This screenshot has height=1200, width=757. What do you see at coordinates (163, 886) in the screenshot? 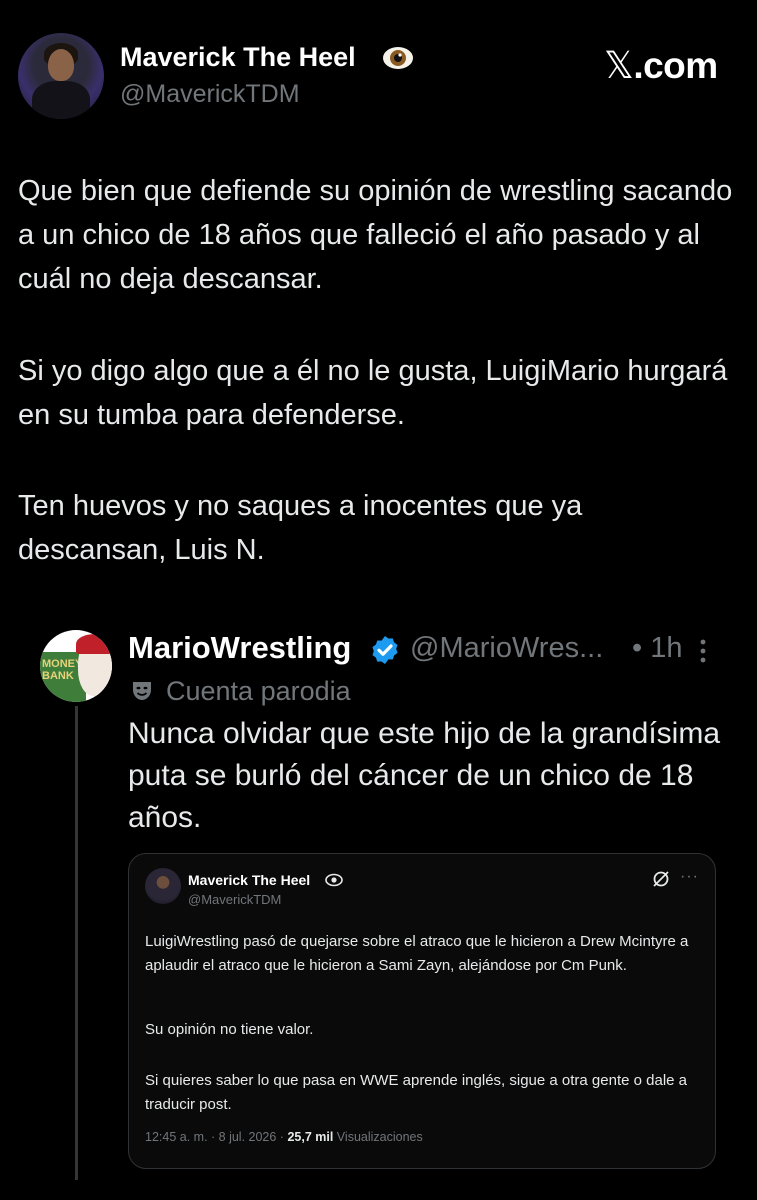
I see `embedded-avatar` at bounding box center [163, 886].